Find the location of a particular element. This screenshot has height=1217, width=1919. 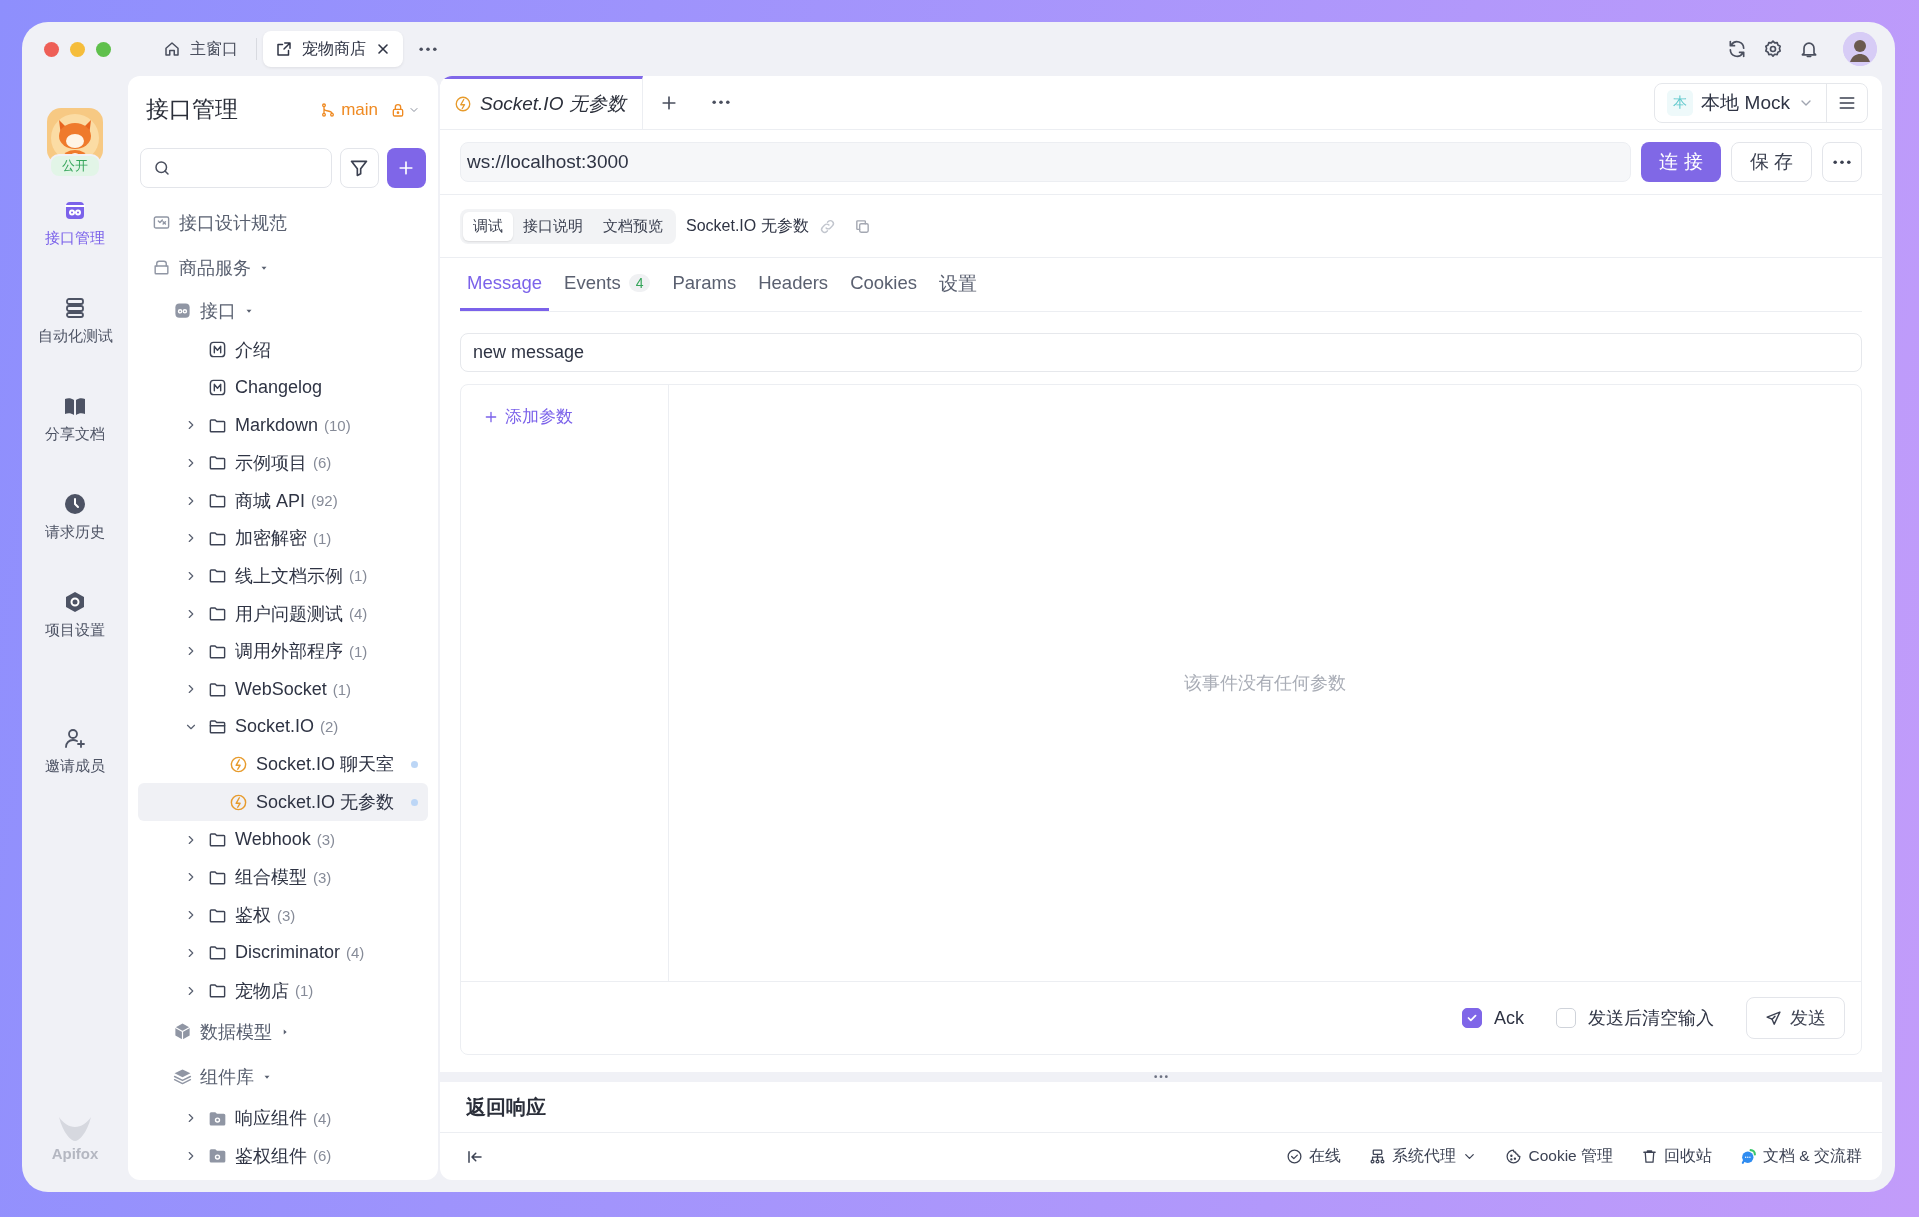

connect-button: 连 接 is located at coordinates (1681, 162).